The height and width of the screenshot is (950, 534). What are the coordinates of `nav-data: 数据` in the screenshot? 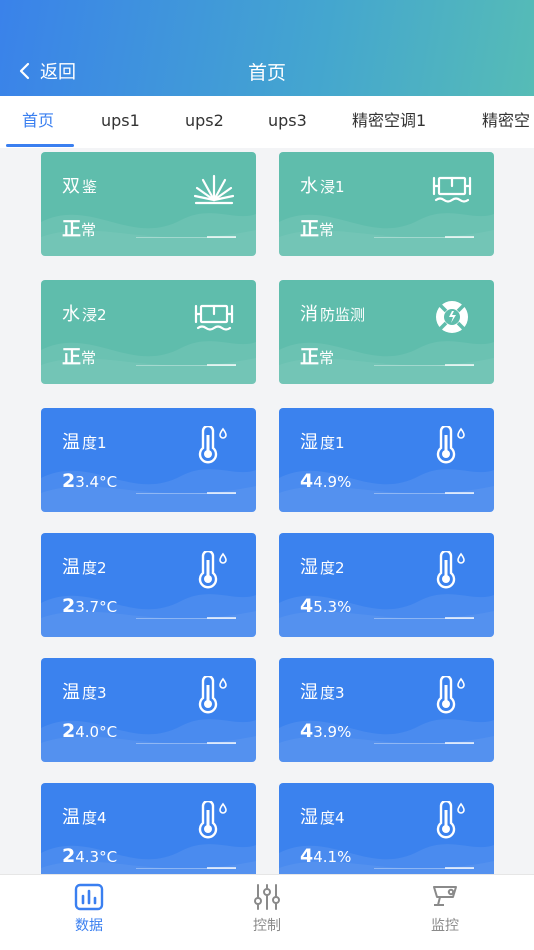 It's located at (89, 909).